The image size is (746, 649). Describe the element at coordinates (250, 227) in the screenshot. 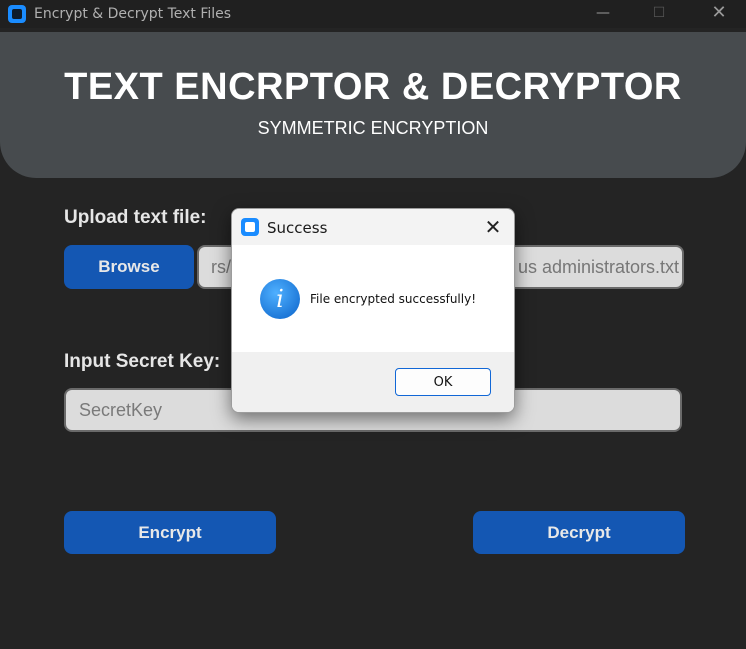

I see `dialog-app-icon` at that location.